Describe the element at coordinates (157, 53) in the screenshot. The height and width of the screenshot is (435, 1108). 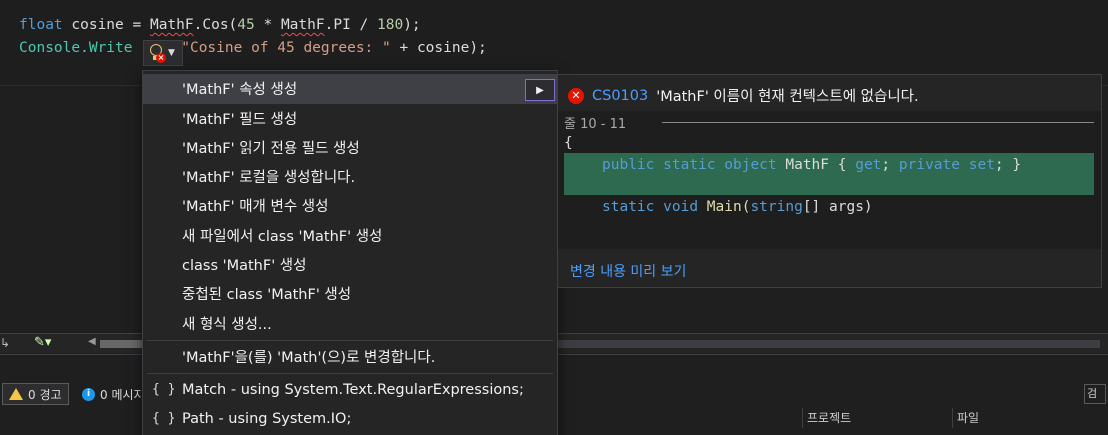
I see `lightbulb-error-icon: ×` at that location.